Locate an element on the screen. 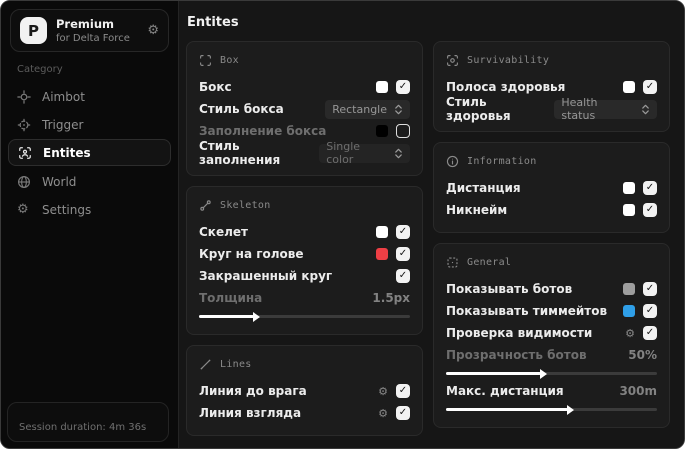 The image size is (685, 449). setting-row-skeleton: Скелет ✓ is located at coordinates (304, 232).